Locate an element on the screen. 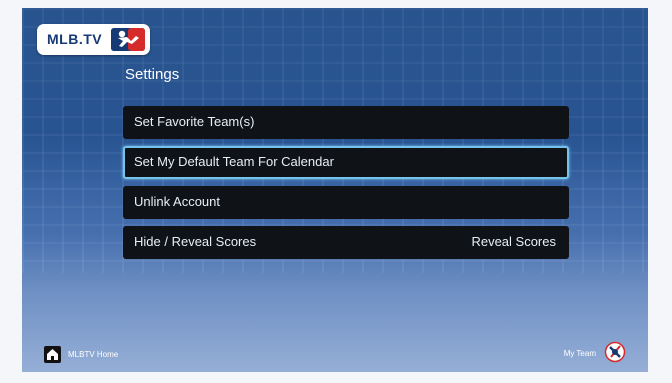  home-icon is located at coordinates (52, 354).